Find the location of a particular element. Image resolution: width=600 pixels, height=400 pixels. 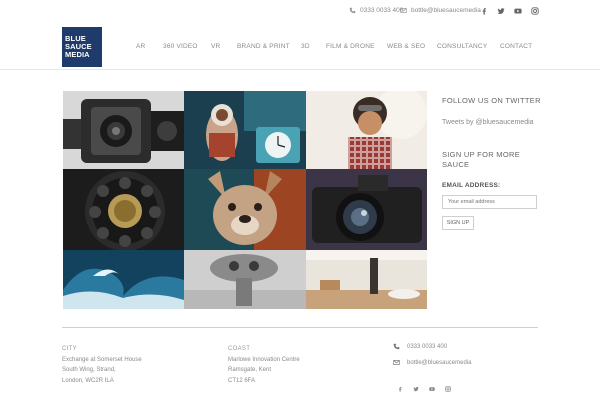

nav-item-brand-print: BRAND & PRINT is located at coordinates (263, 46).